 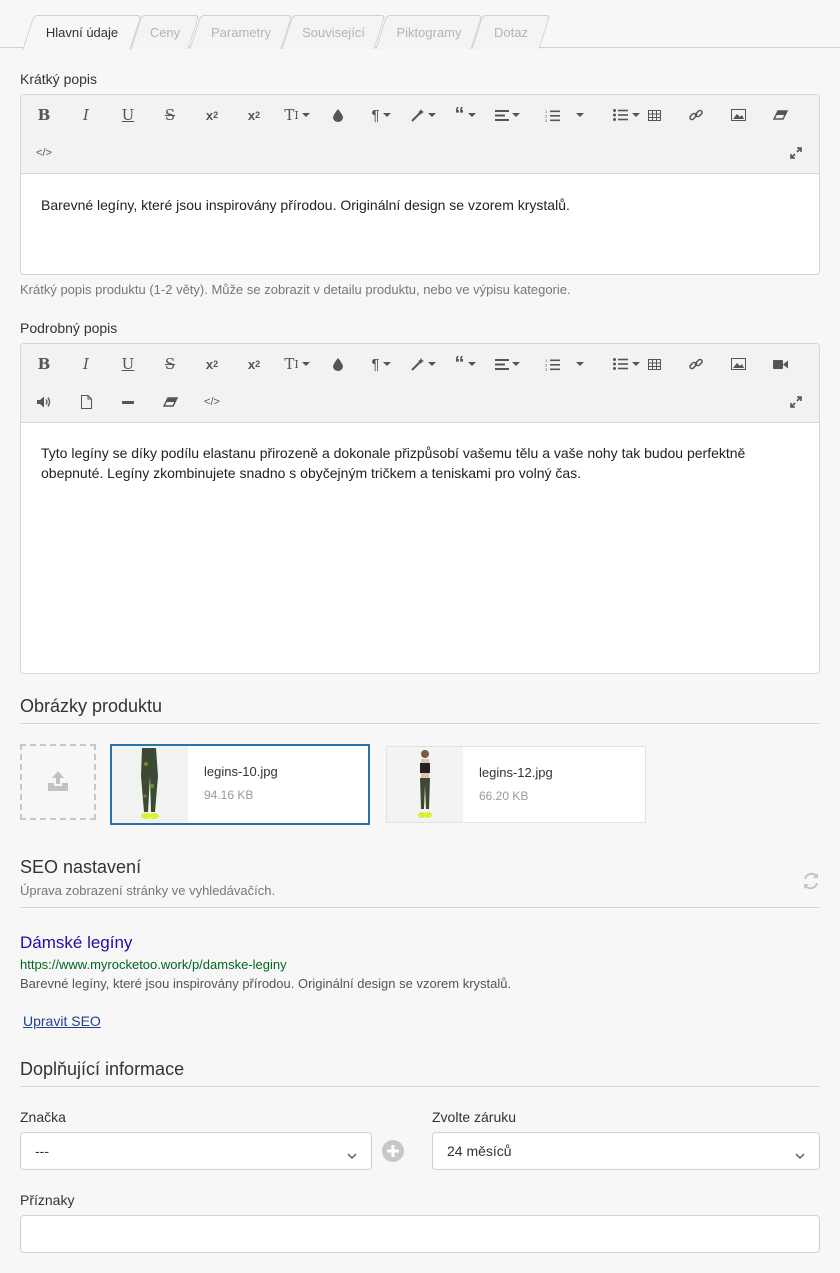 I want to click on warranty-label: Zvolte záruku, so click(x=474, y=1117).